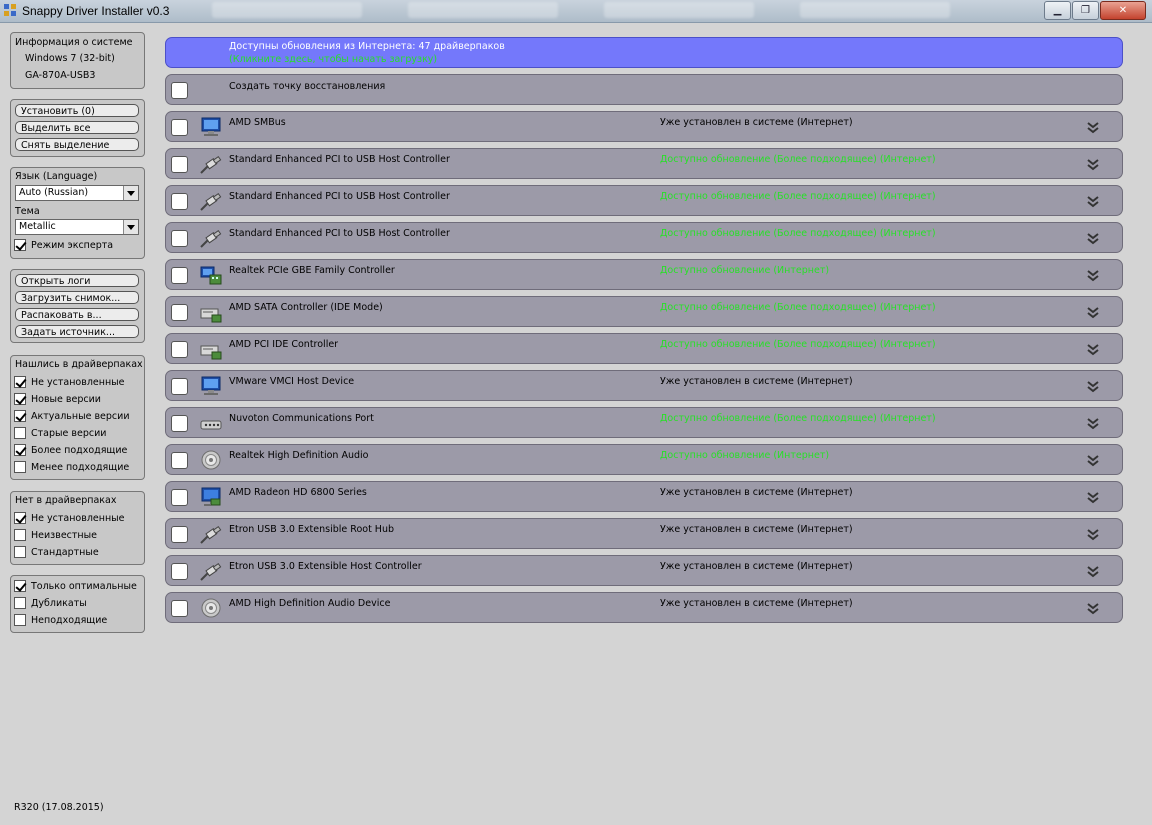 Image resolution: width=1152 pixels, height=825 pixels. Describe the element at coordinates (60, 433) in the screenshot. I see `filter-checkbox-row: Старые версии` at that location.